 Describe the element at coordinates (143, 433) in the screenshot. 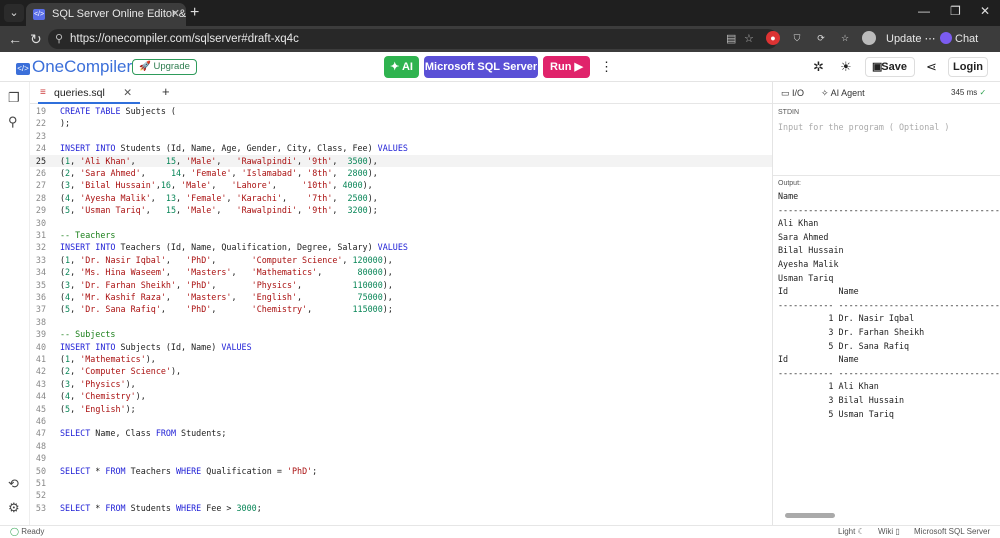

I see `code-line: SELECT Name, Class FROM Students;` at that location.